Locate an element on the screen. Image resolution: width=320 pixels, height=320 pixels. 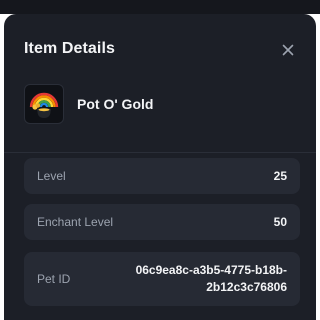
field-value: 25 is located at coordinates (280, 176).